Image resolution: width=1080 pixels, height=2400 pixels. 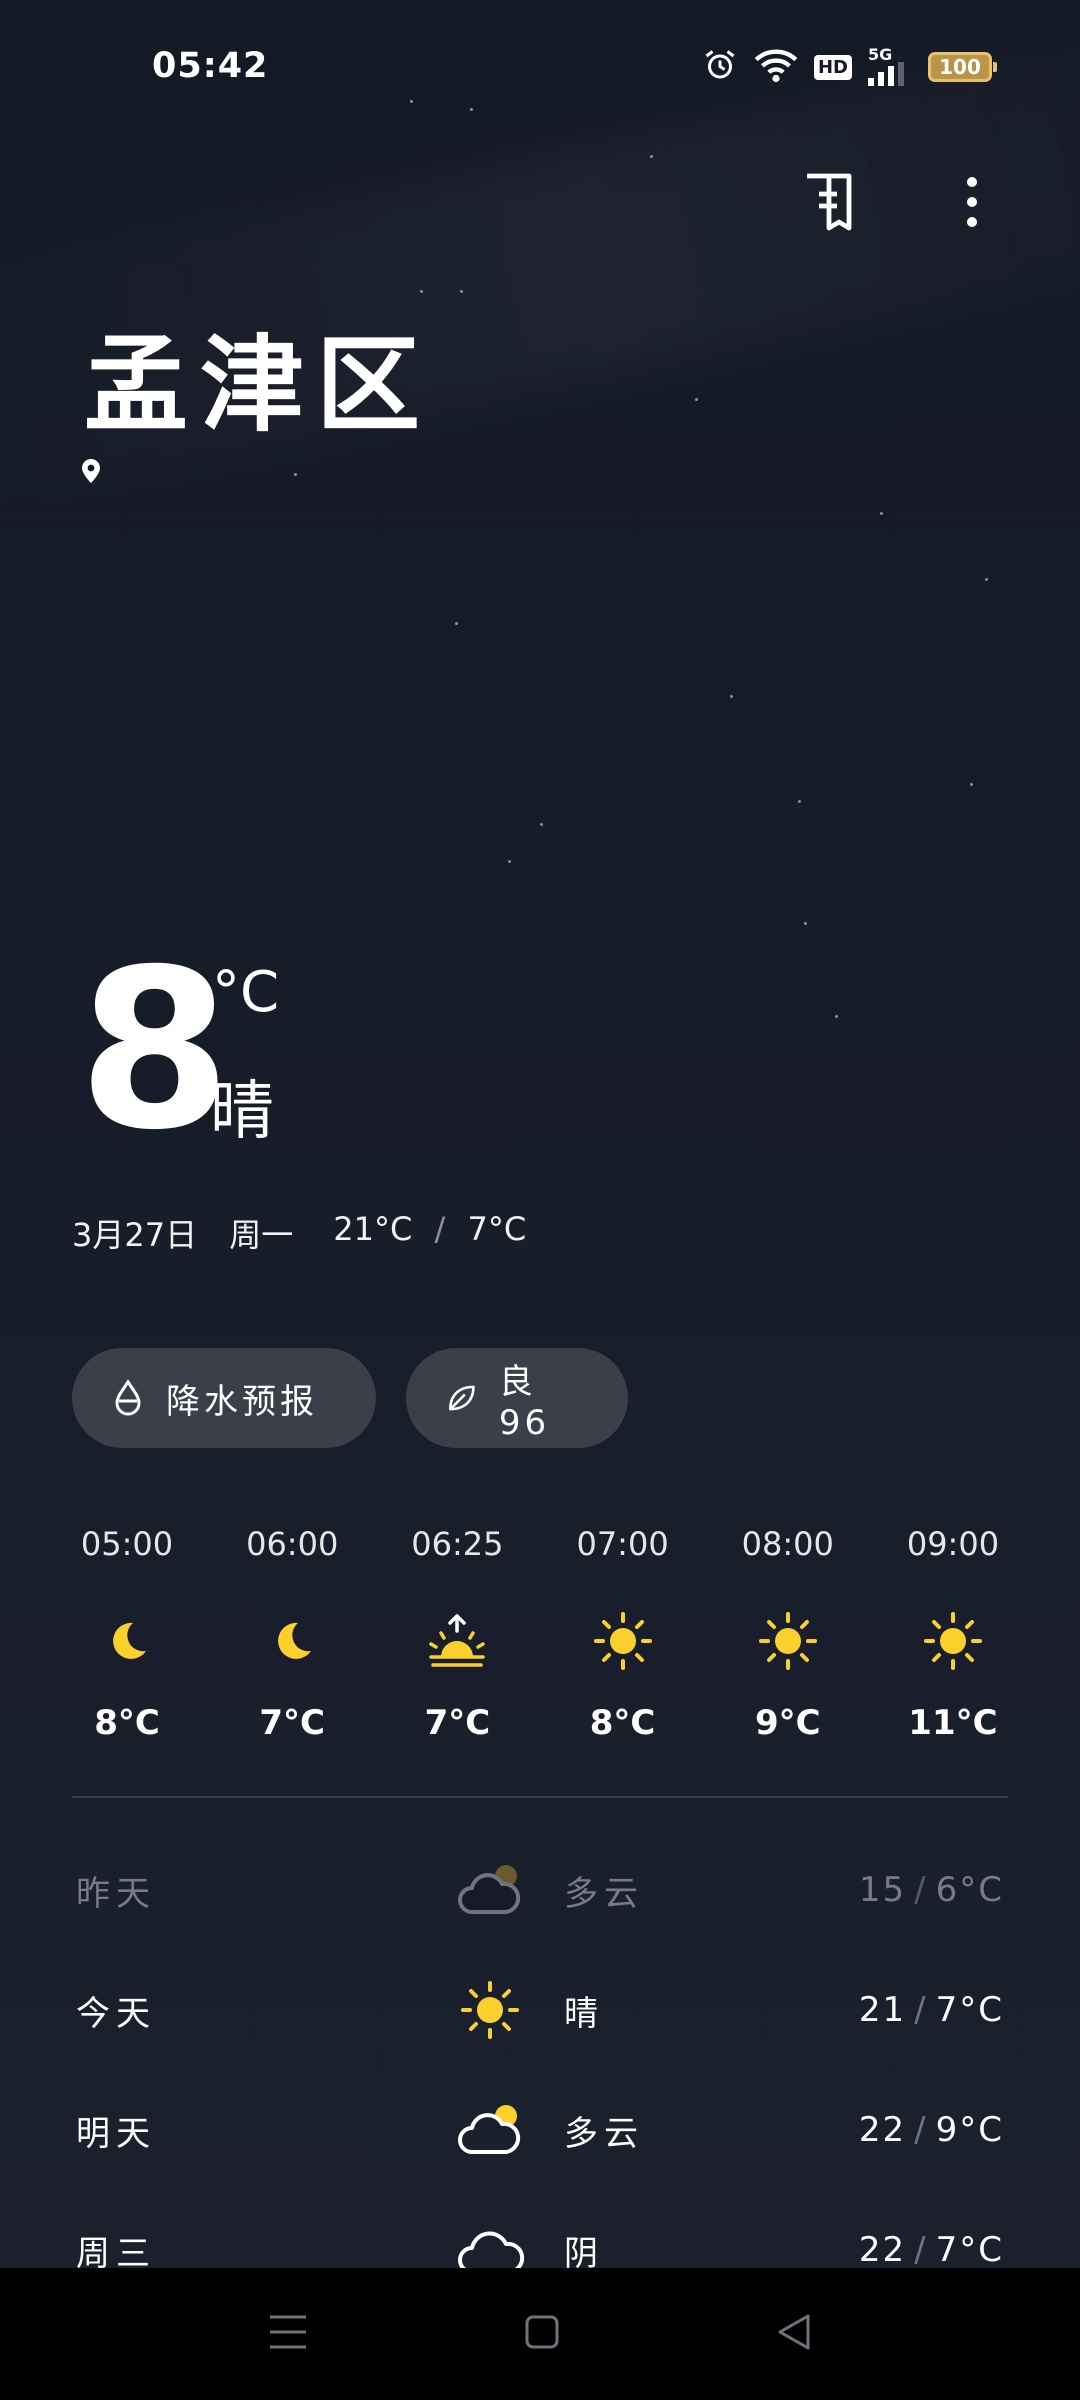 What do you see at coordinates (776, 67) in the screenshot?
I see `wifi-icon` at bounding box center [776, 67].